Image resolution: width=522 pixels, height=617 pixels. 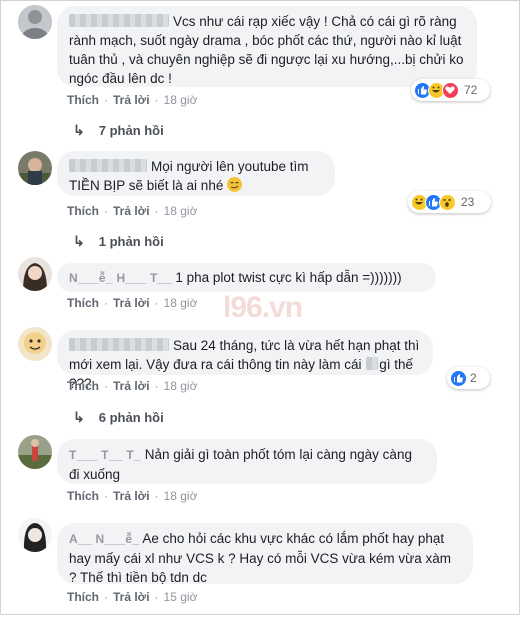 I want to click on censored-word, so click(x=372, y=363).